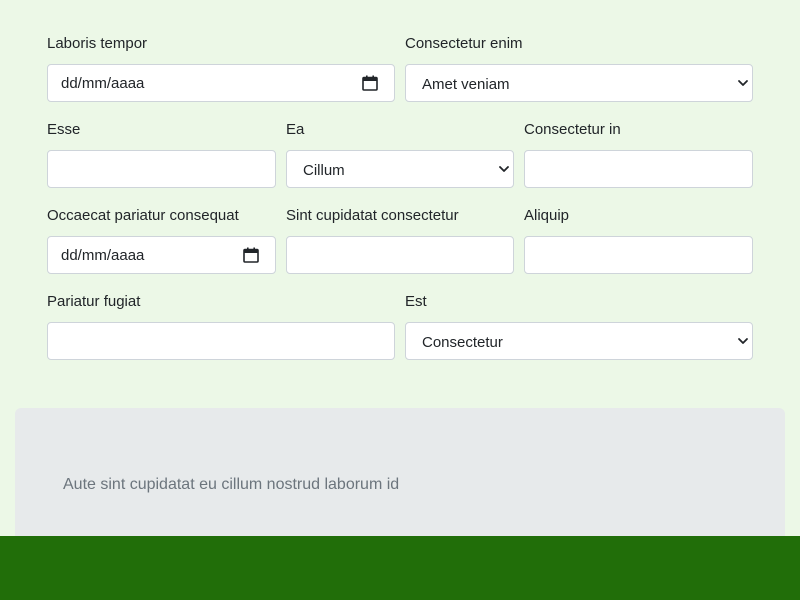  I want to click on est-label: Est, so click(416, 301).